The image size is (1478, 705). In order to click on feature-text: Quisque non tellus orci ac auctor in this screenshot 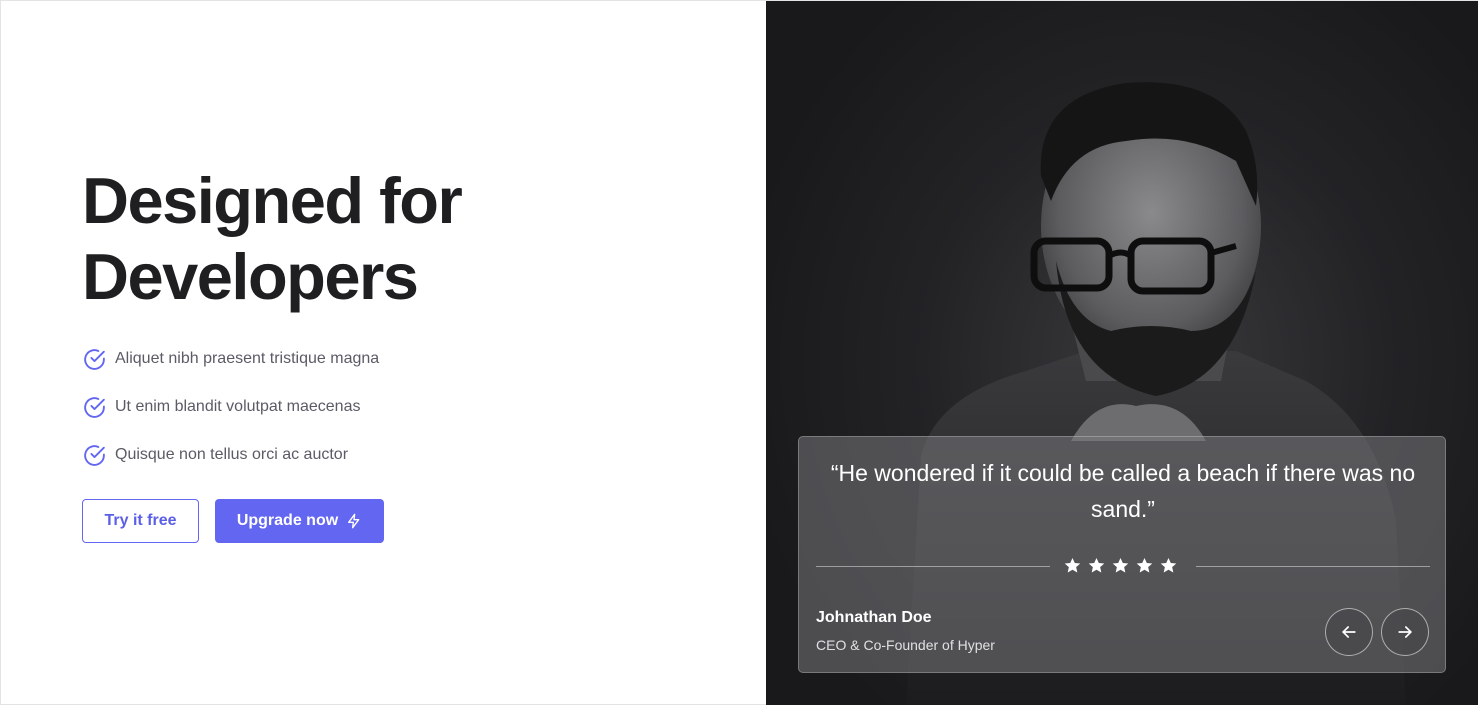, I will do `click(232, 454)`.